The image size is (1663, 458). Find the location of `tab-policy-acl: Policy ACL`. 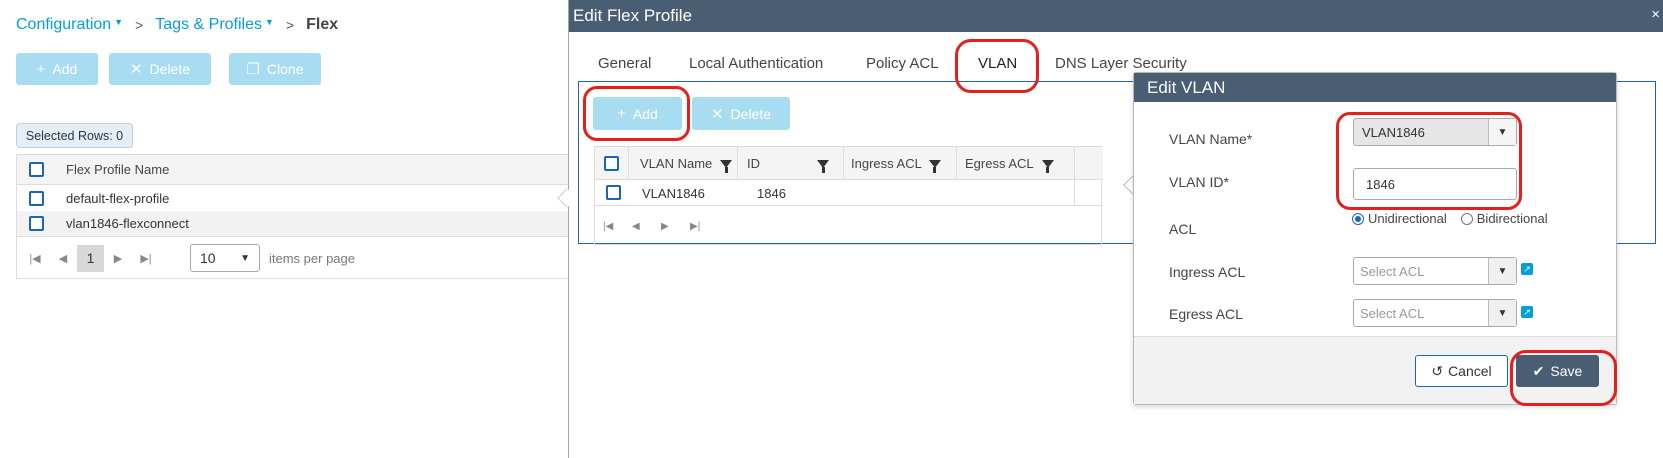

tab-policy-acl: Policy ACL is located at coordinates (902, 63).